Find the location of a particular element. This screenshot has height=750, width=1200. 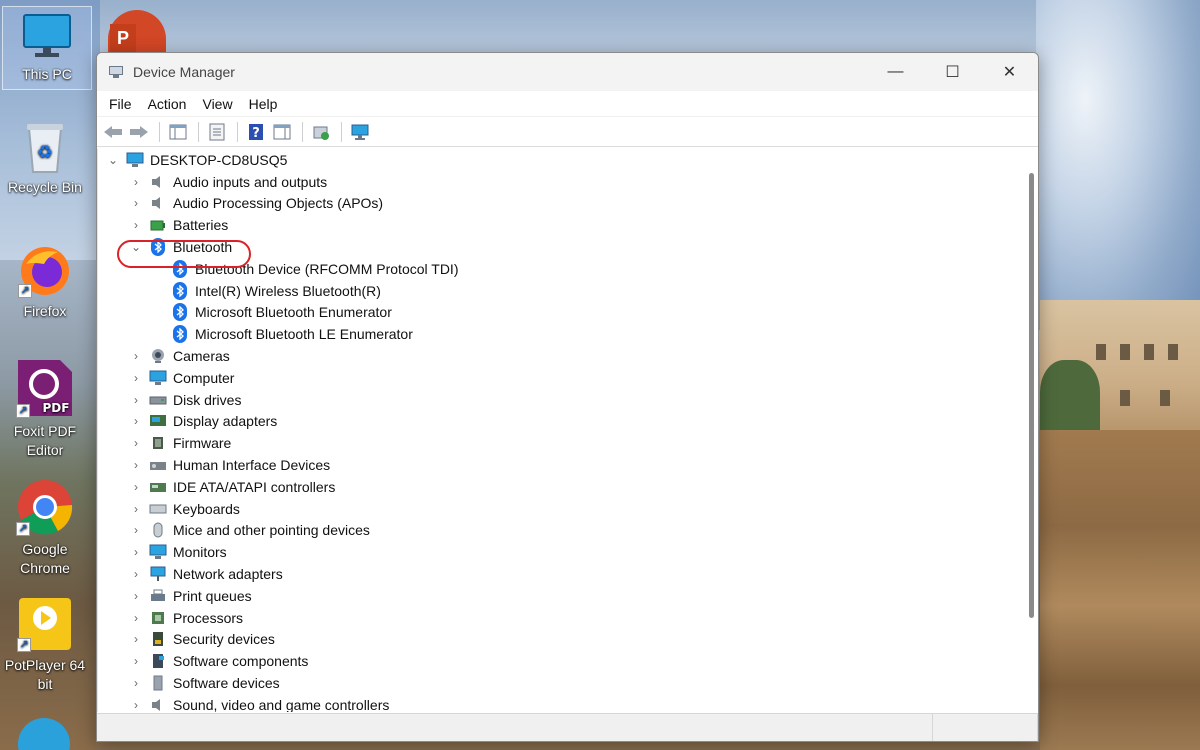

tree-category-batteries: › Batteries is located at coordinates (561, 225).